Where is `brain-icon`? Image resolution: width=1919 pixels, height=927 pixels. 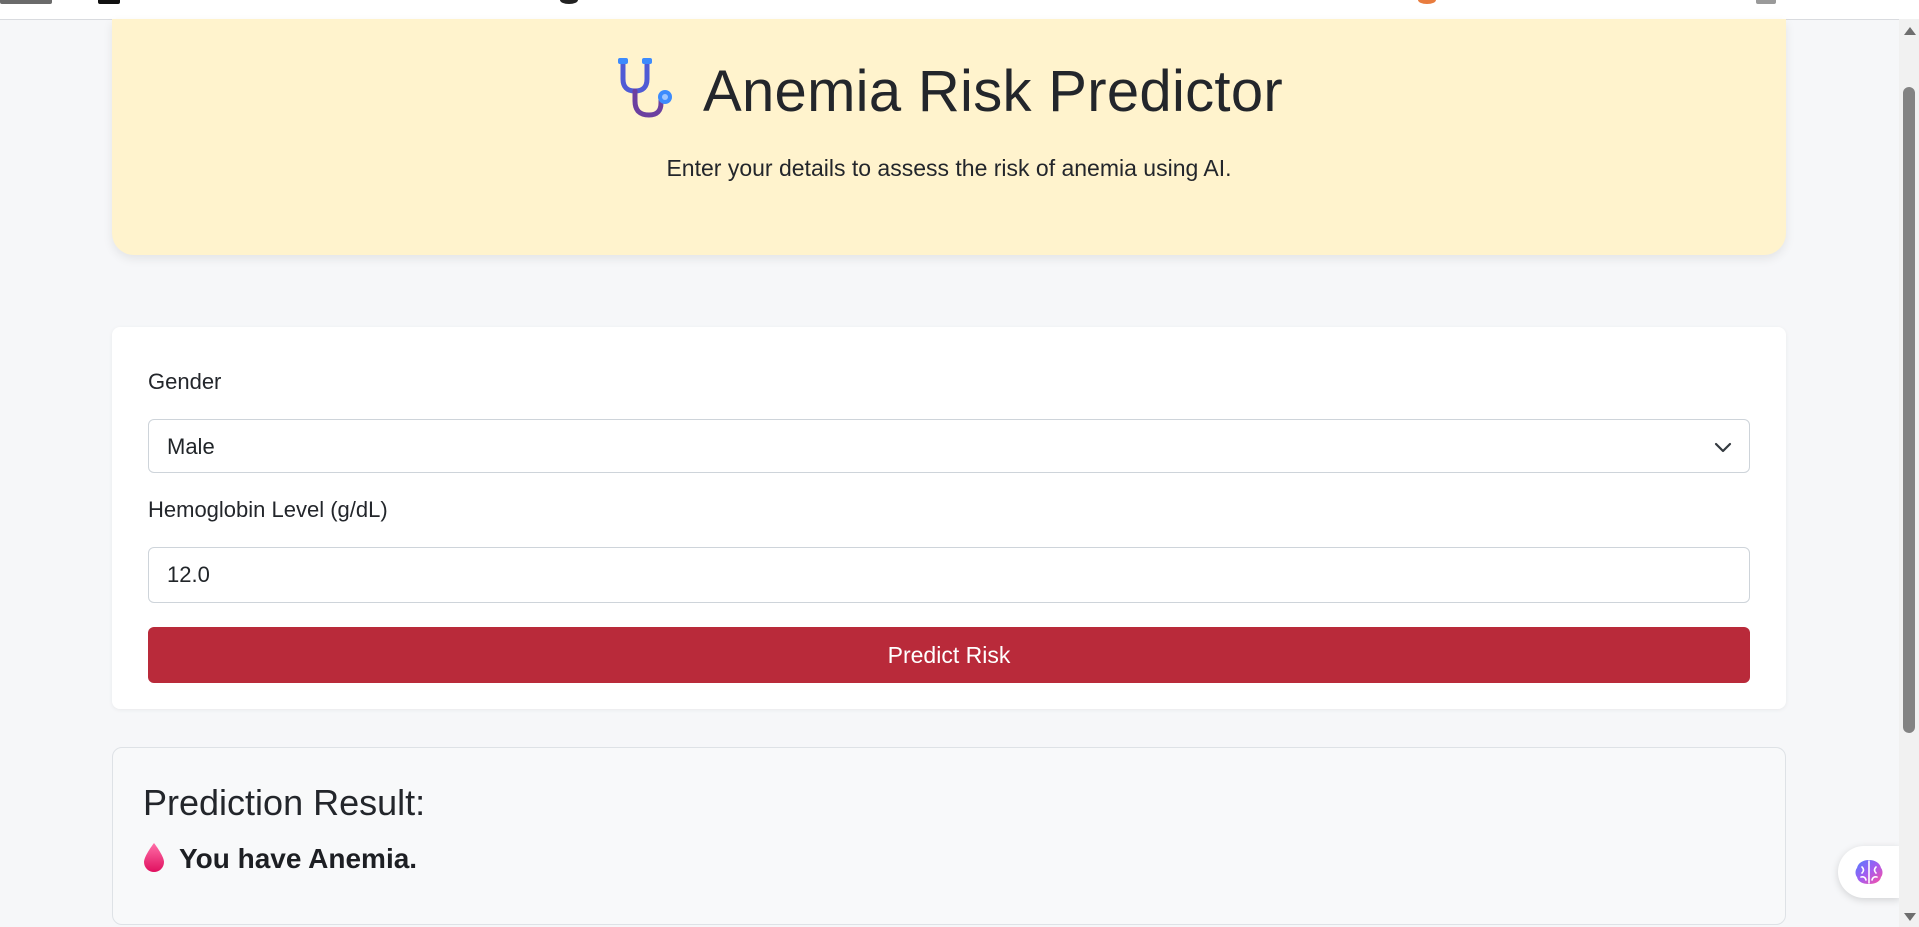 brain-icon is located at coordinates (1869, 872).